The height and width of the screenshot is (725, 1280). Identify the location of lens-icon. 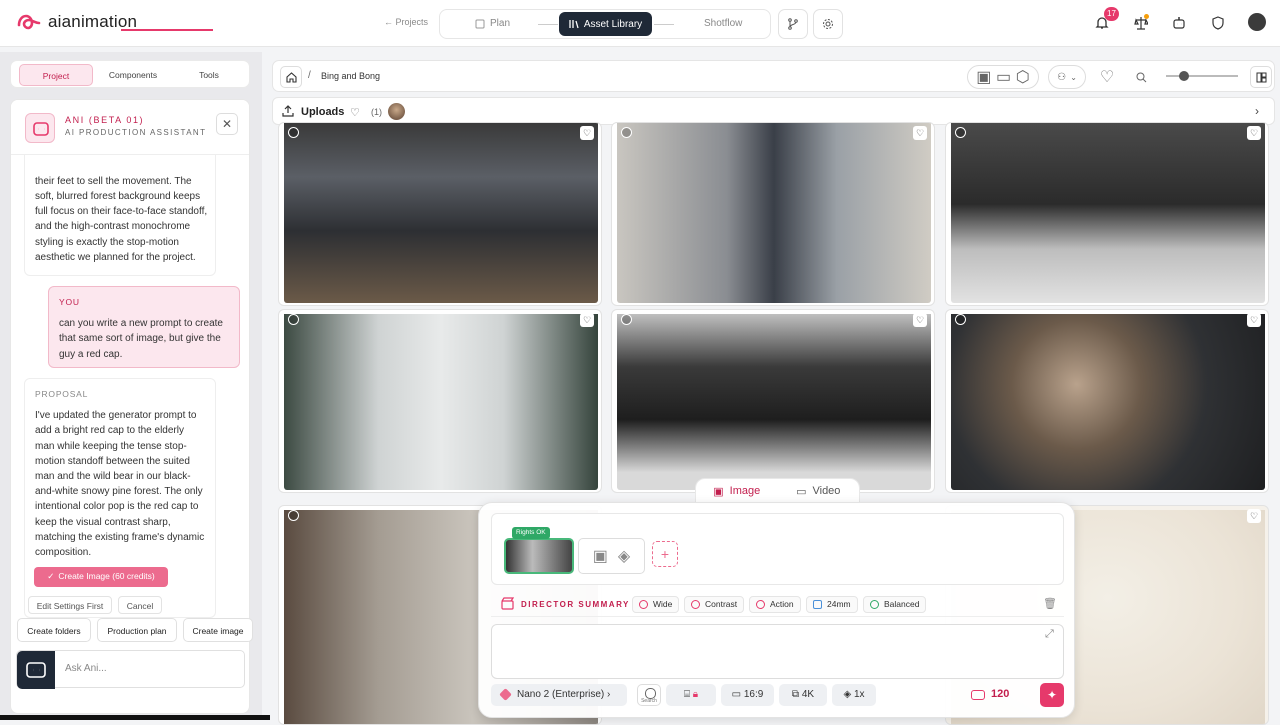
(817, 604).